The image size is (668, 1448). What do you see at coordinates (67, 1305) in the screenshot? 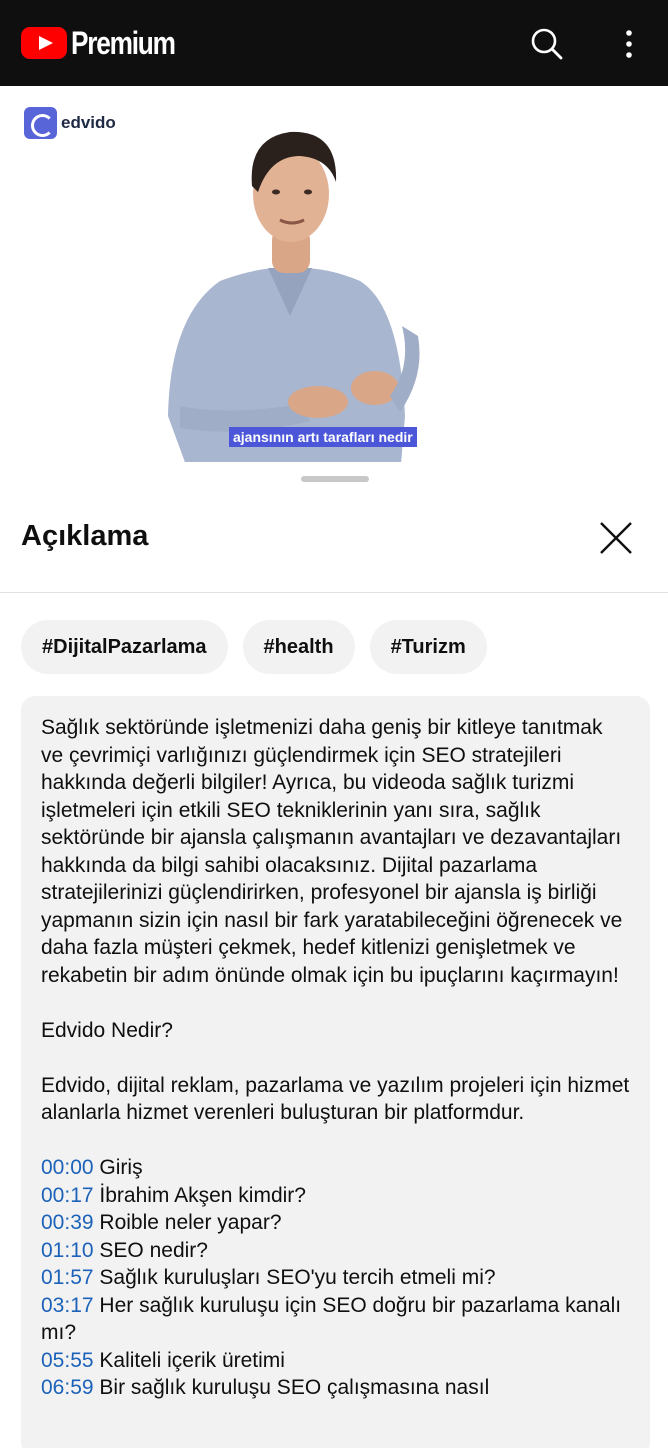
I see `chapter-timestamp-link: 03:17` at bounding box center [67, 1305].